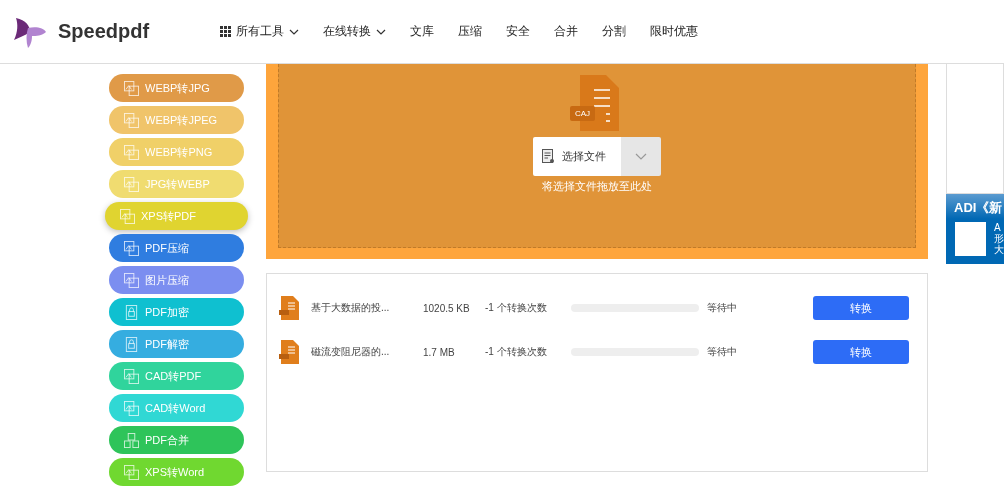  Describe the element at coordinates (999, 249) in the screenshot. I see `ad-text: 大` at that location.